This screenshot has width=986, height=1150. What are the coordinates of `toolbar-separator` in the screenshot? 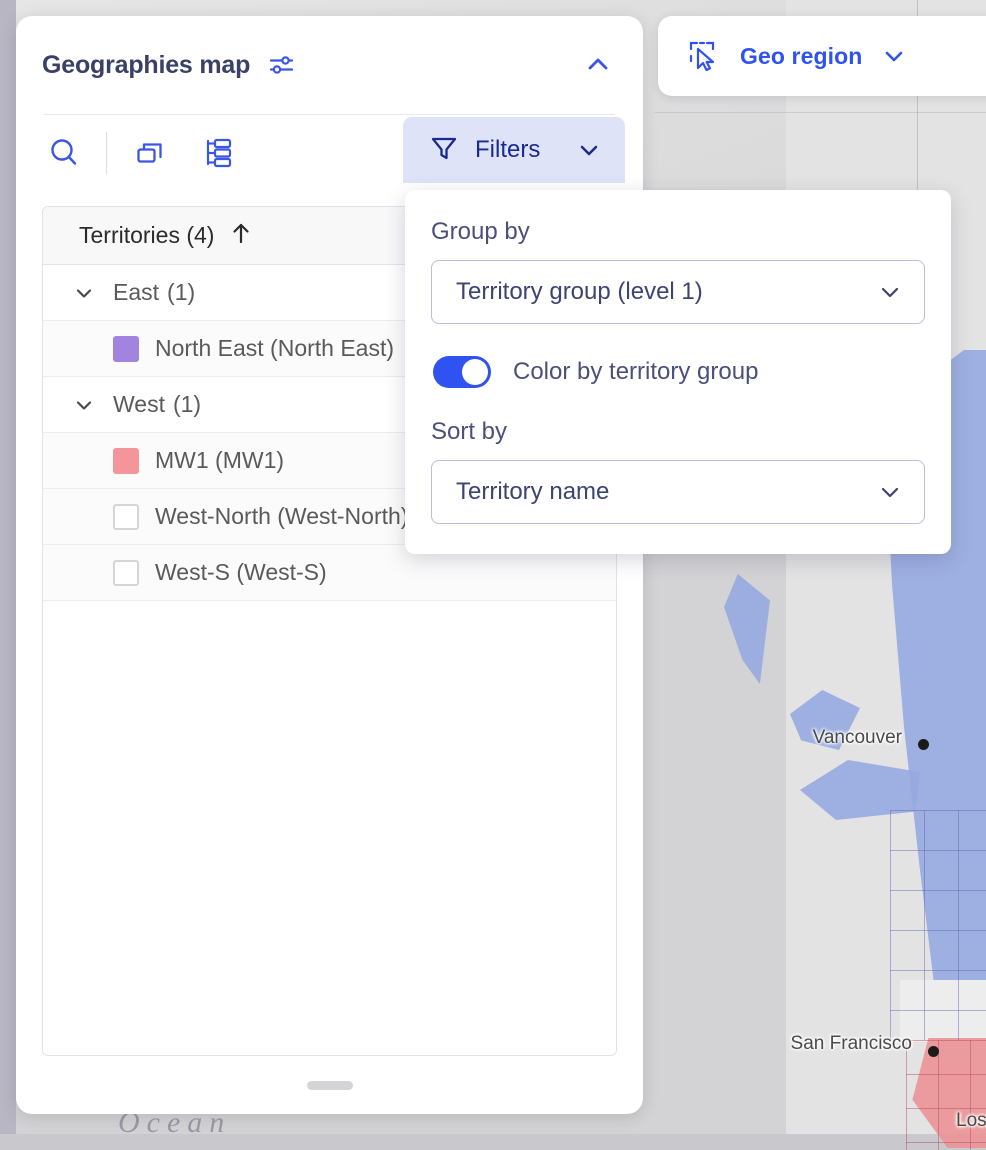 It's located at (106, 153).